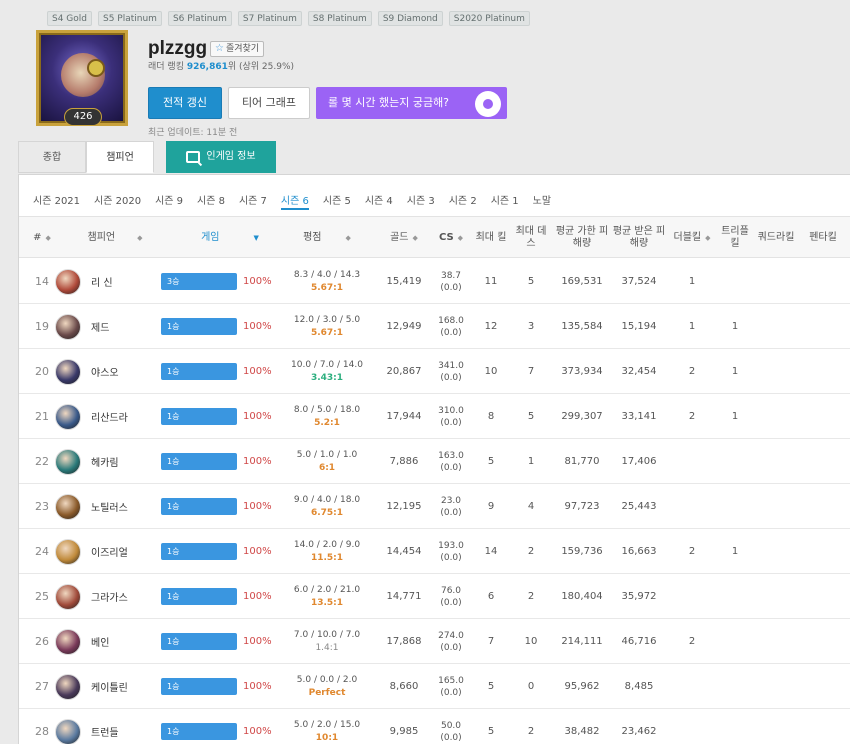 The image size is (850, 744). Describe the element at coordinates (735, 238) in the screenshot. I see `col-triple: 트리플킬` at that location.